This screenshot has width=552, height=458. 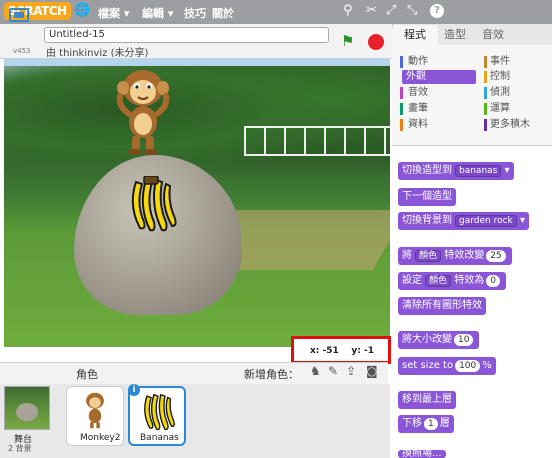 What do you see at coordinates (478, 171) in the screenshot?
I see `costume-dropdown: bananas` at bounding box center [478, 171].